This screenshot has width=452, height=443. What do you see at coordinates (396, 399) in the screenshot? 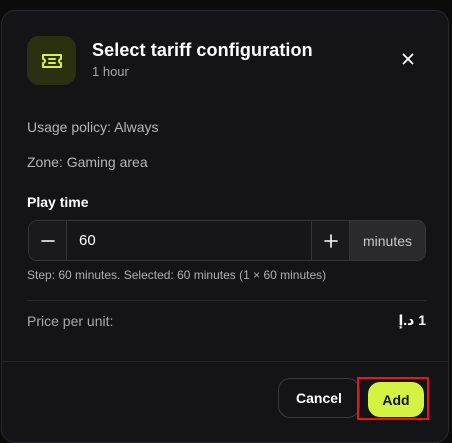
I see `add-button: Add` at bounding box center [396, 399].